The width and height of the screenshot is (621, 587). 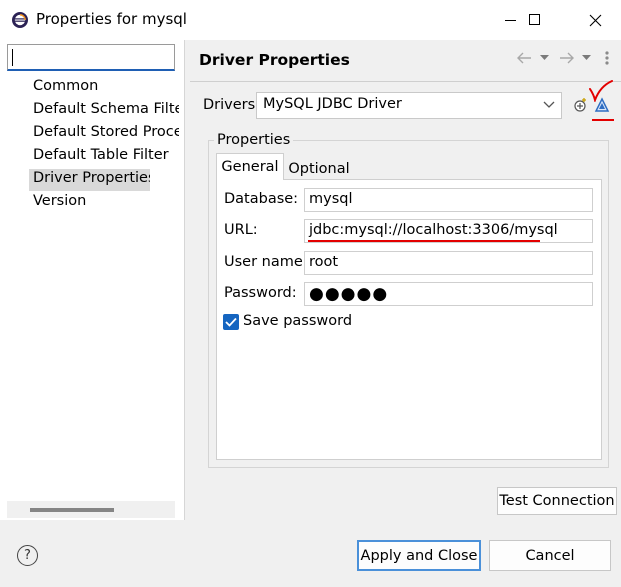 I want to click on checkmark-icon, so click(x=231, y=322).